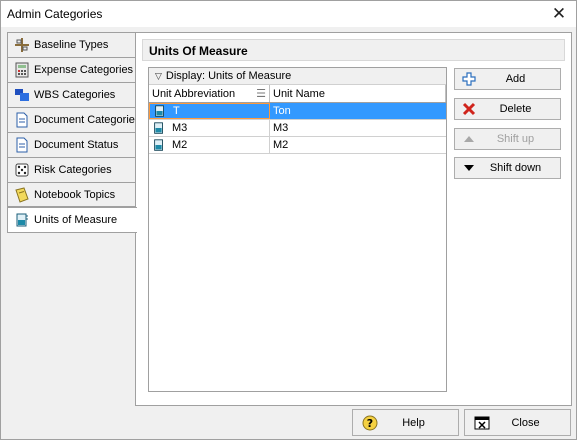  I want to click on tab-label: Expense Categories, so click(84, 70).